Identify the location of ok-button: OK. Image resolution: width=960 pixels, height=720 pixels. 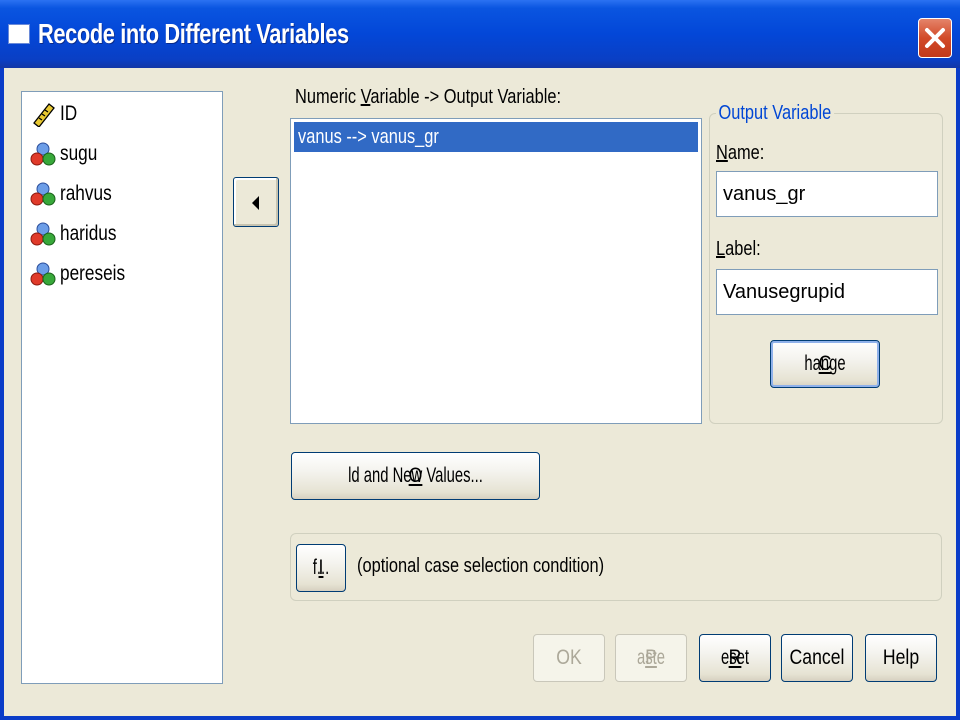
(569, 658).